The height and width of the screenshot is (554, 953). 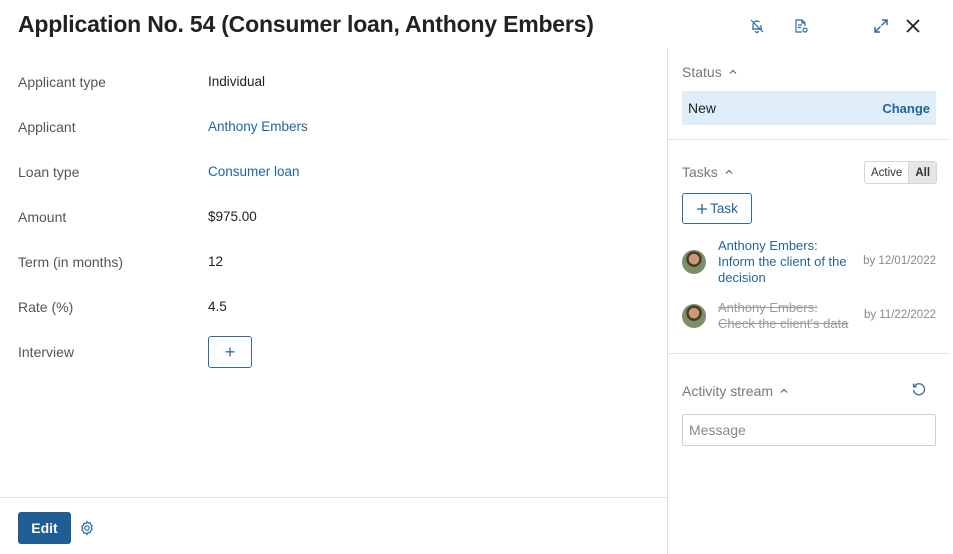 What do you see at coordinates (230, 352) in the screenshot?
I see `add-interview-button: +` at bounding box center [230, 352].